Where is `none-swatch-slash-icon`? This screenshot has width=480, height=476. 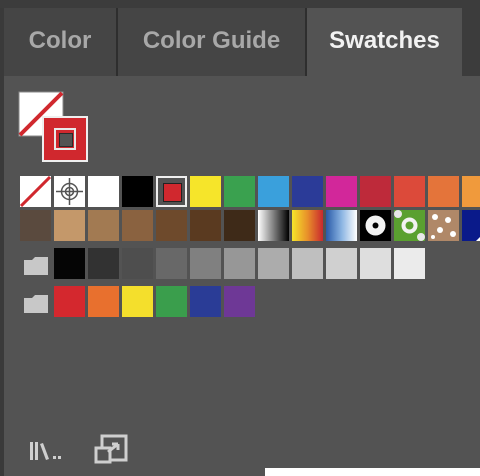 none-swatch-slash-icon is located at coordinates (35, 191).